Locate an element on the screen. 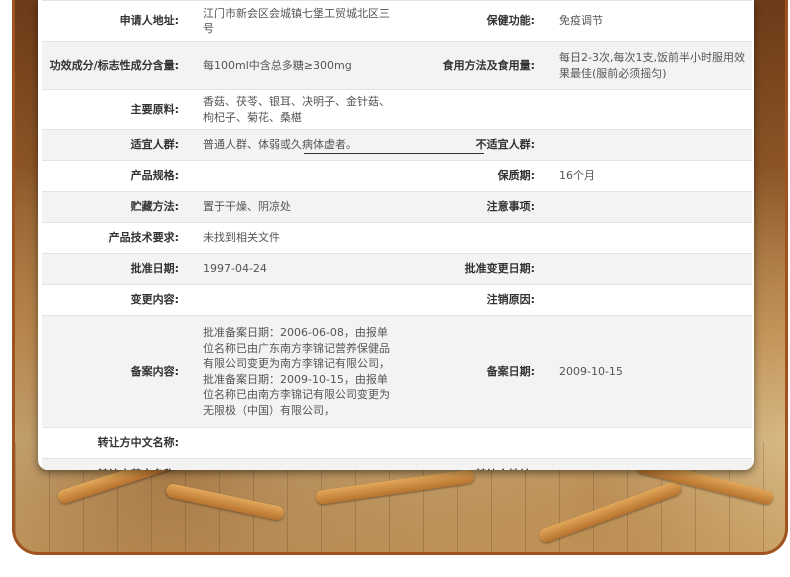  field-value: 香菇、茯苓、银耳、决明子、金针菇、枸杞子、菊花、桑椹 is located at coordinates (296, 109).